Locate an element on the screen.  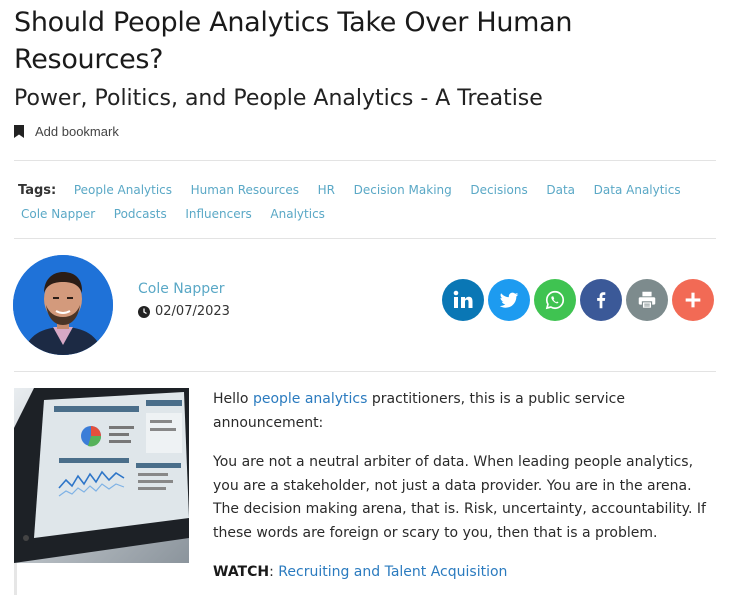
tag-link: People Analytics is located at coordinates (123, 190).